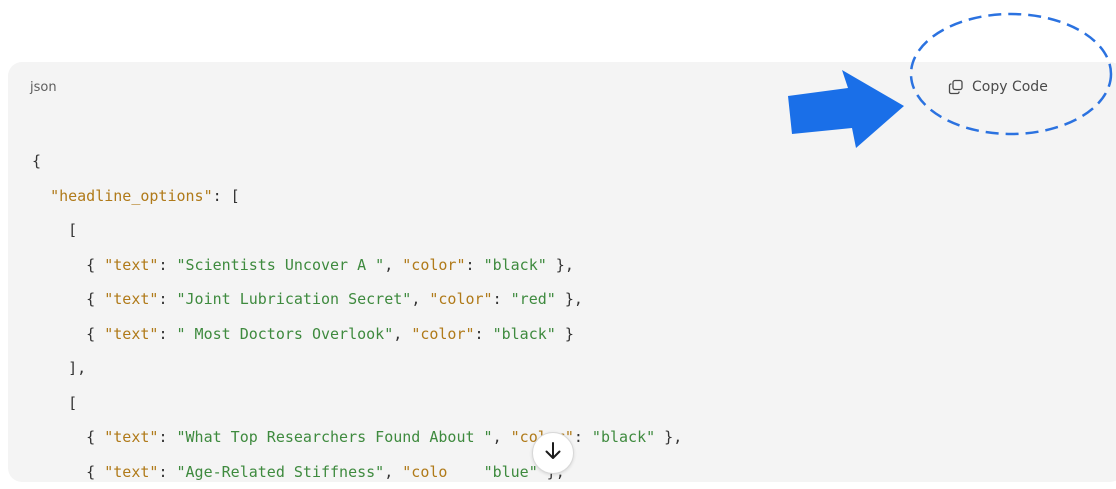  What do you see at coordinates (424, 472) in the screenshot?
I see `code-token: "colo` at bounding box center [424, 472].